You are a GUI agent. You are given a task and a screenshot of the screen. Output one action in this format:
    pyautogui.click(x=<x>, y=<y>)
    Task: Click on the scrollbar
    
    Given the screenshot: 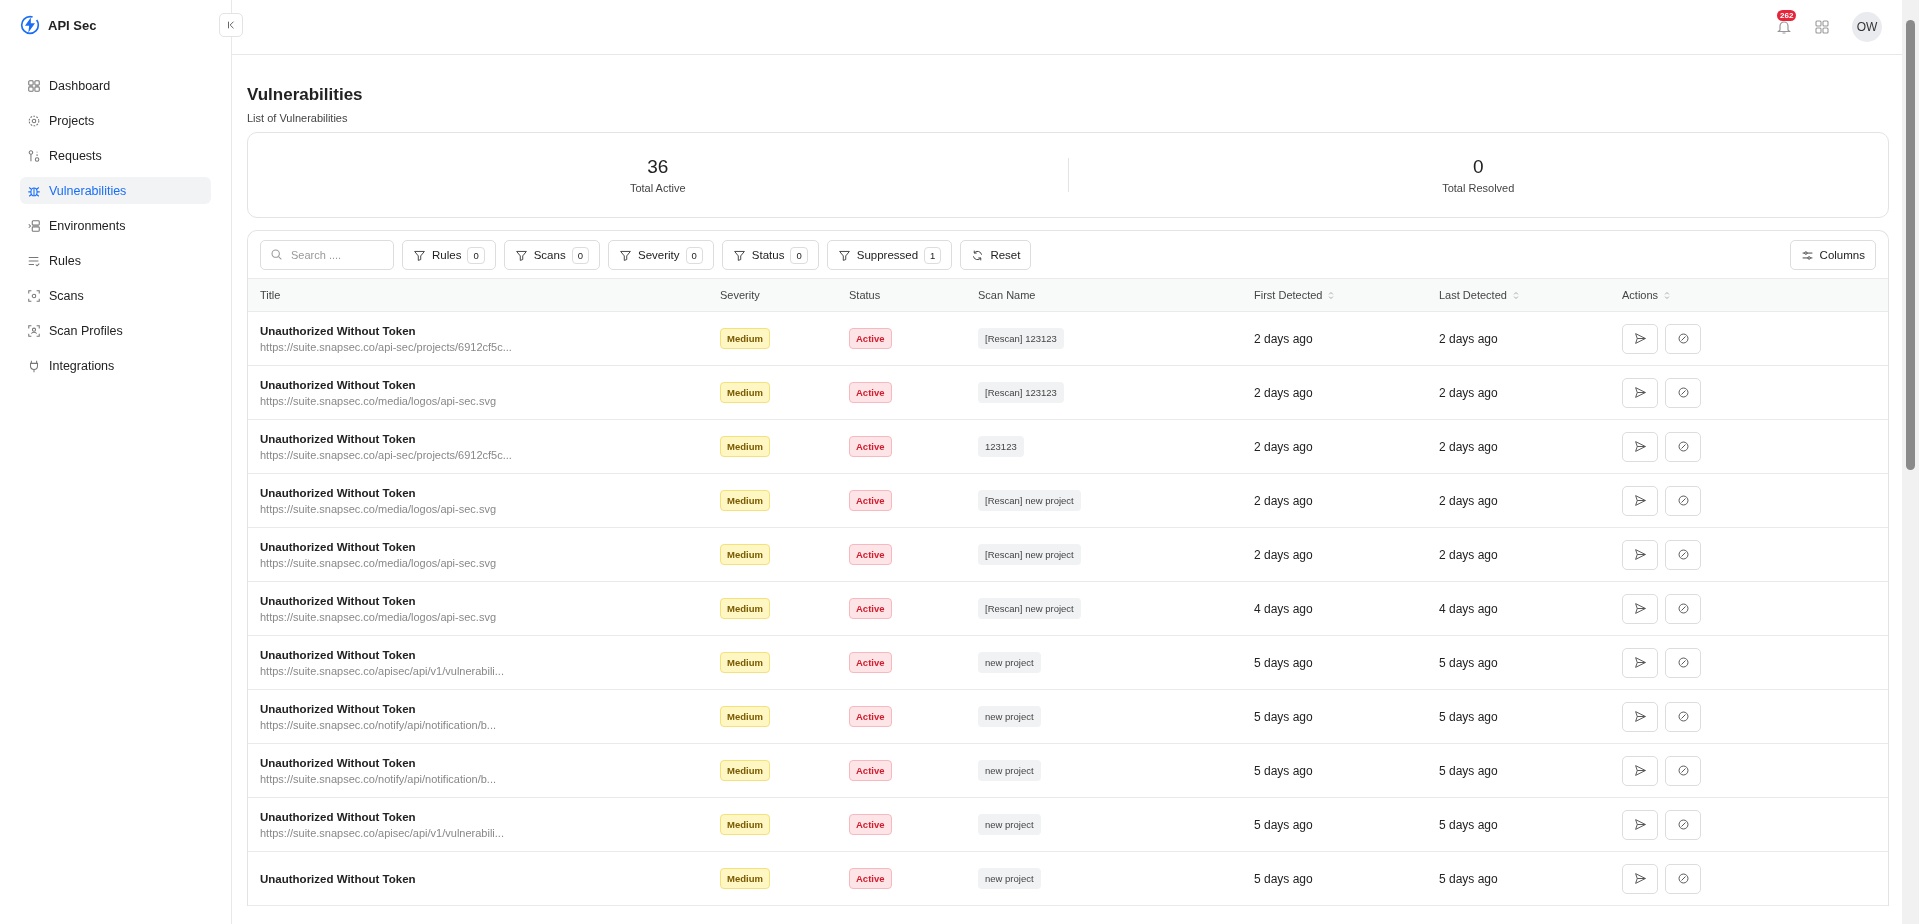 What is the action you would take?
    pyautogui.click(x=1910, y=462)
    